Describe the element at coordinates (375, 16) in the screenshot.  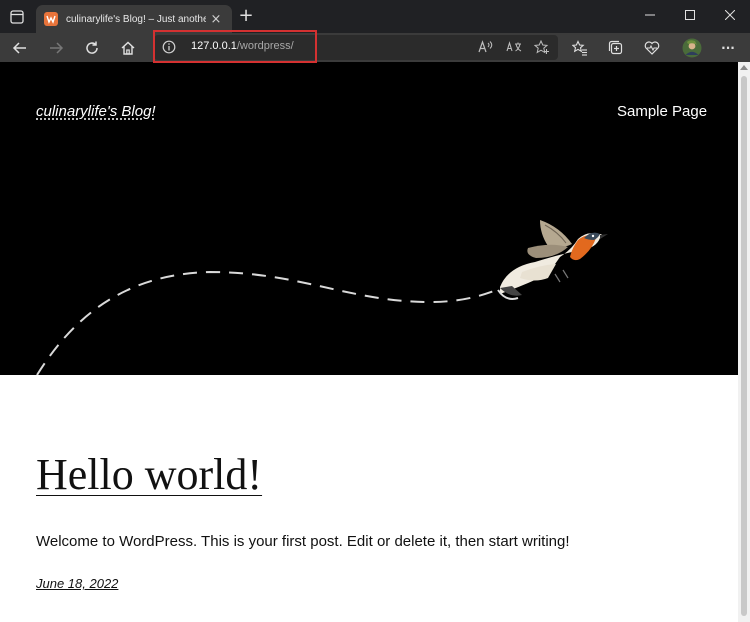
I see `tab-strip: culinarylife's Blog! – Just another × +` at that location.